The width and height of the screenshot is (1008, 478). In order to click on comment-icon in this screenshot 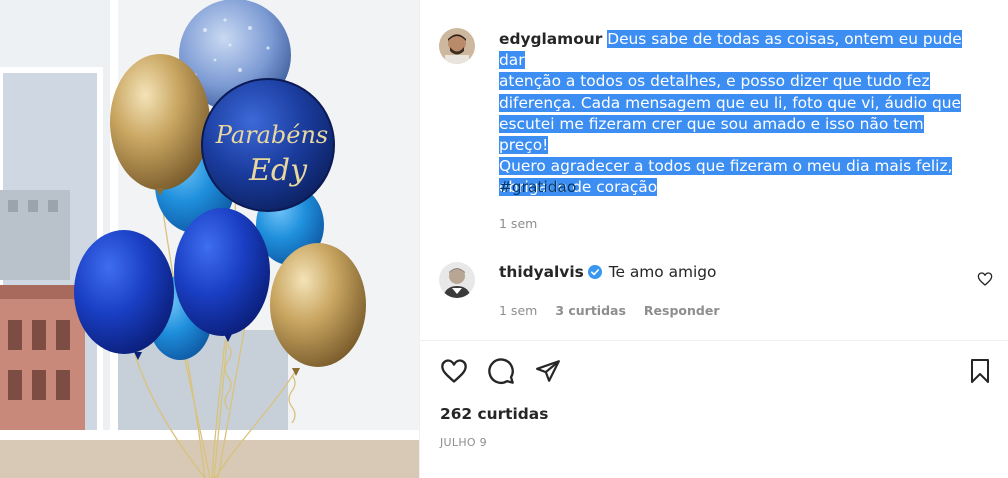, I will do `click(501, 371)`.